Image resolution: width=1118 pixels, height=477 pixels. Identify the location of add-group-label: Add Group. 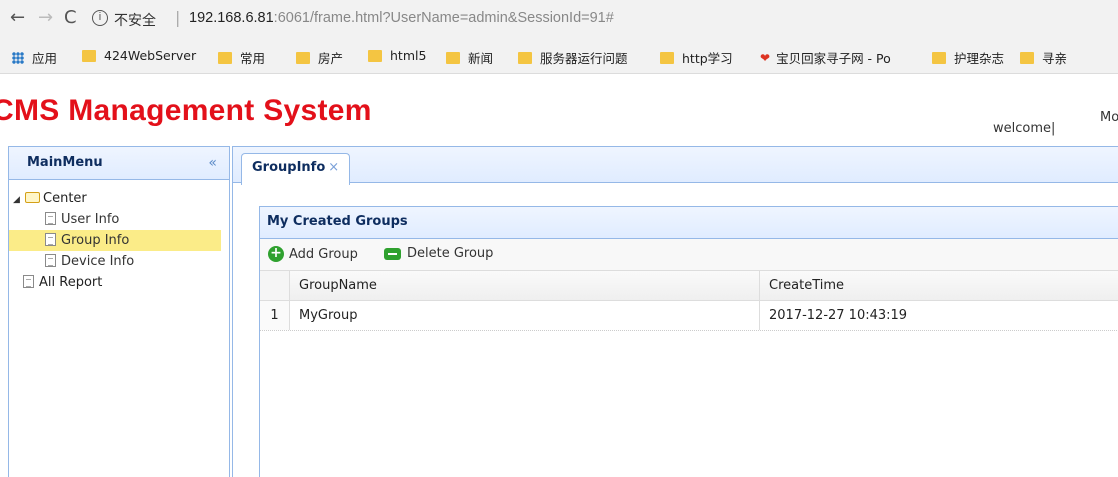
(323, 254).